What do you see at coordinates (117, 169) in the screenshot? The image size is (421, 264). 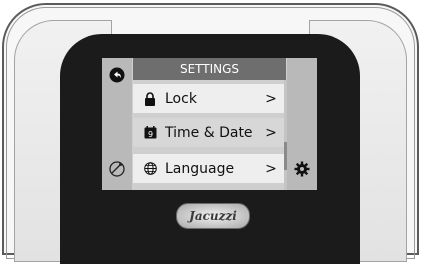 I see `rotate-icon` at bounding box center [117, 169].